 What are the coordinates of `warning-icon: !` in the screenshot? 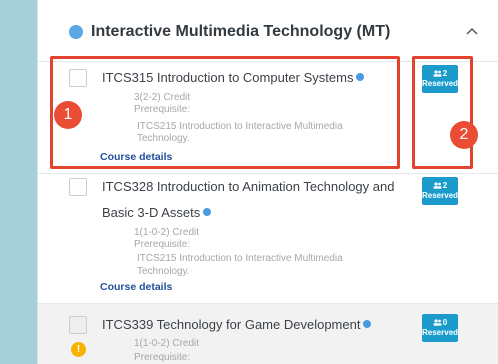 It's located at (78, 349).